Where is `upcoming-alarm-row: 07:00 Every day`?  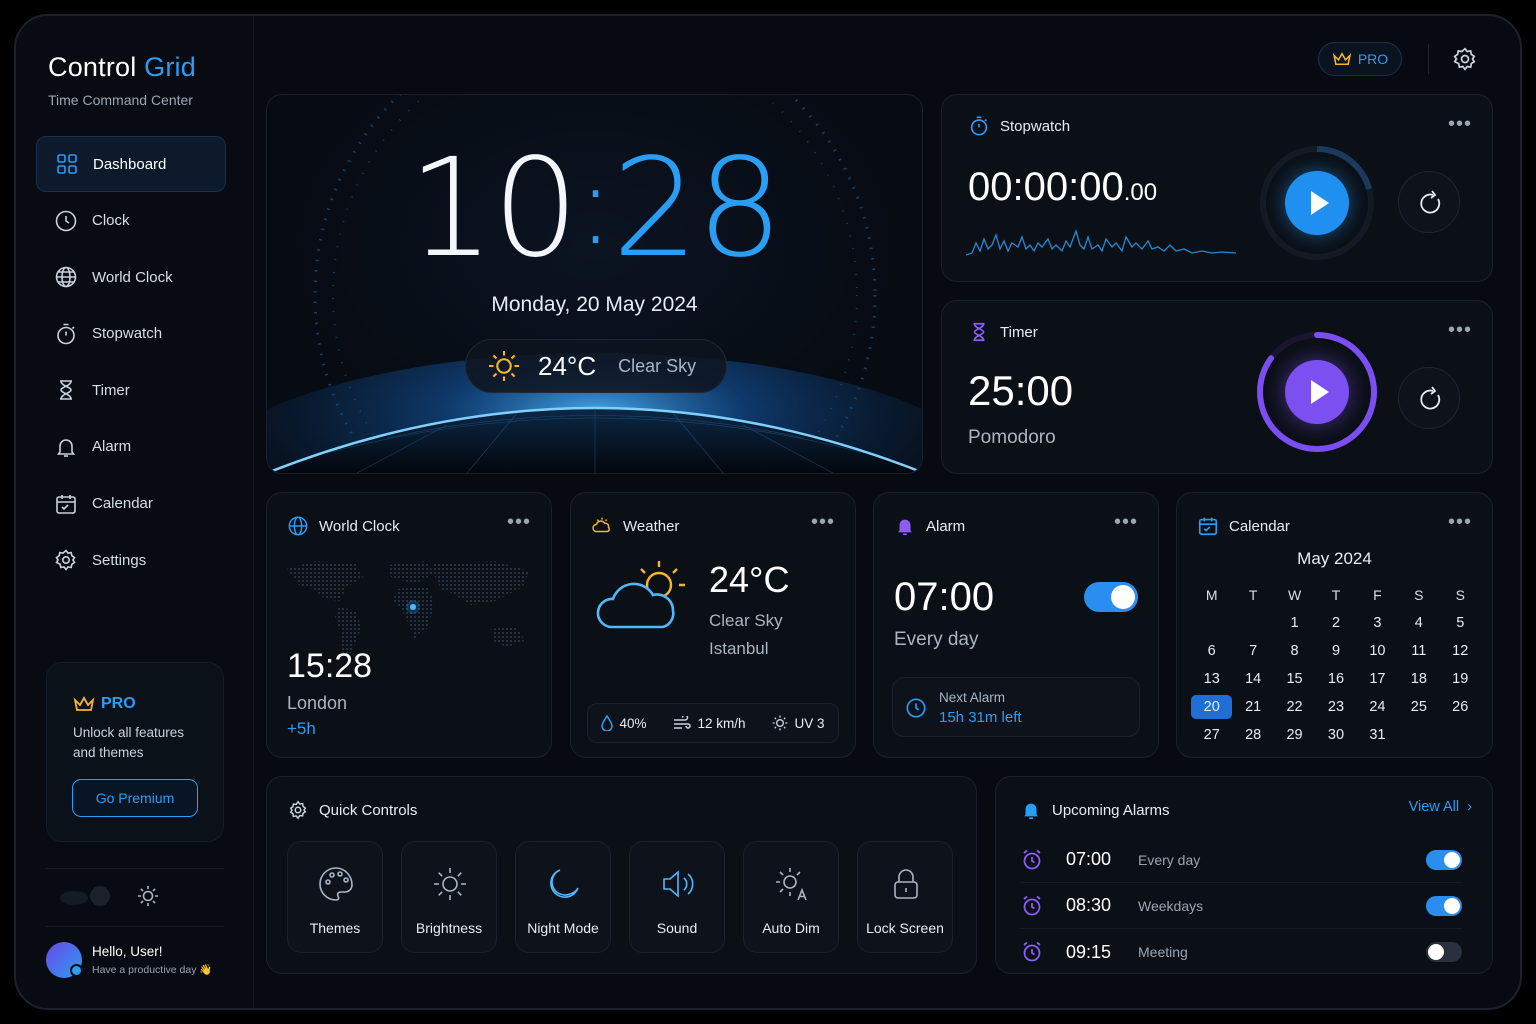
upcoming-alarm-row: 07:00 Every day is located at coordinates (1241, 860).